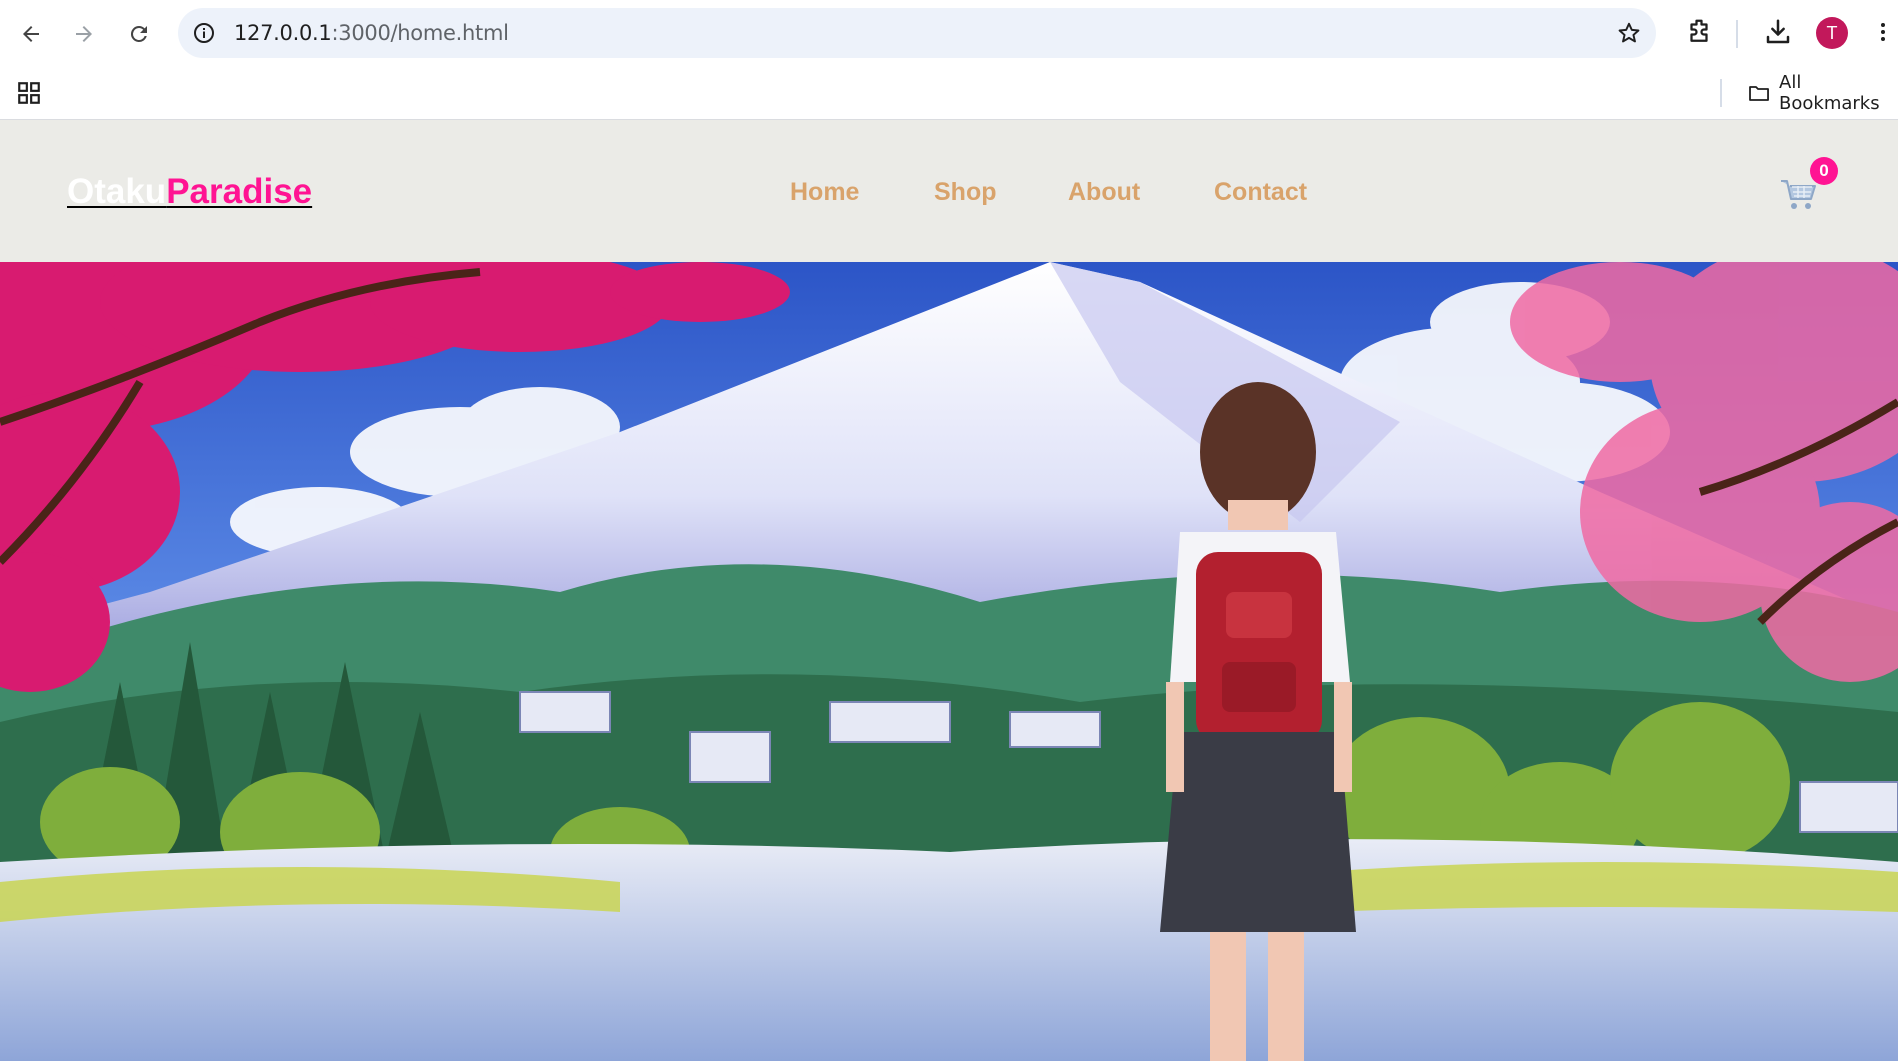  Describe the element at coordinates (824, 192) in the screenshot. I see `nav-link-home: Home` at that location.